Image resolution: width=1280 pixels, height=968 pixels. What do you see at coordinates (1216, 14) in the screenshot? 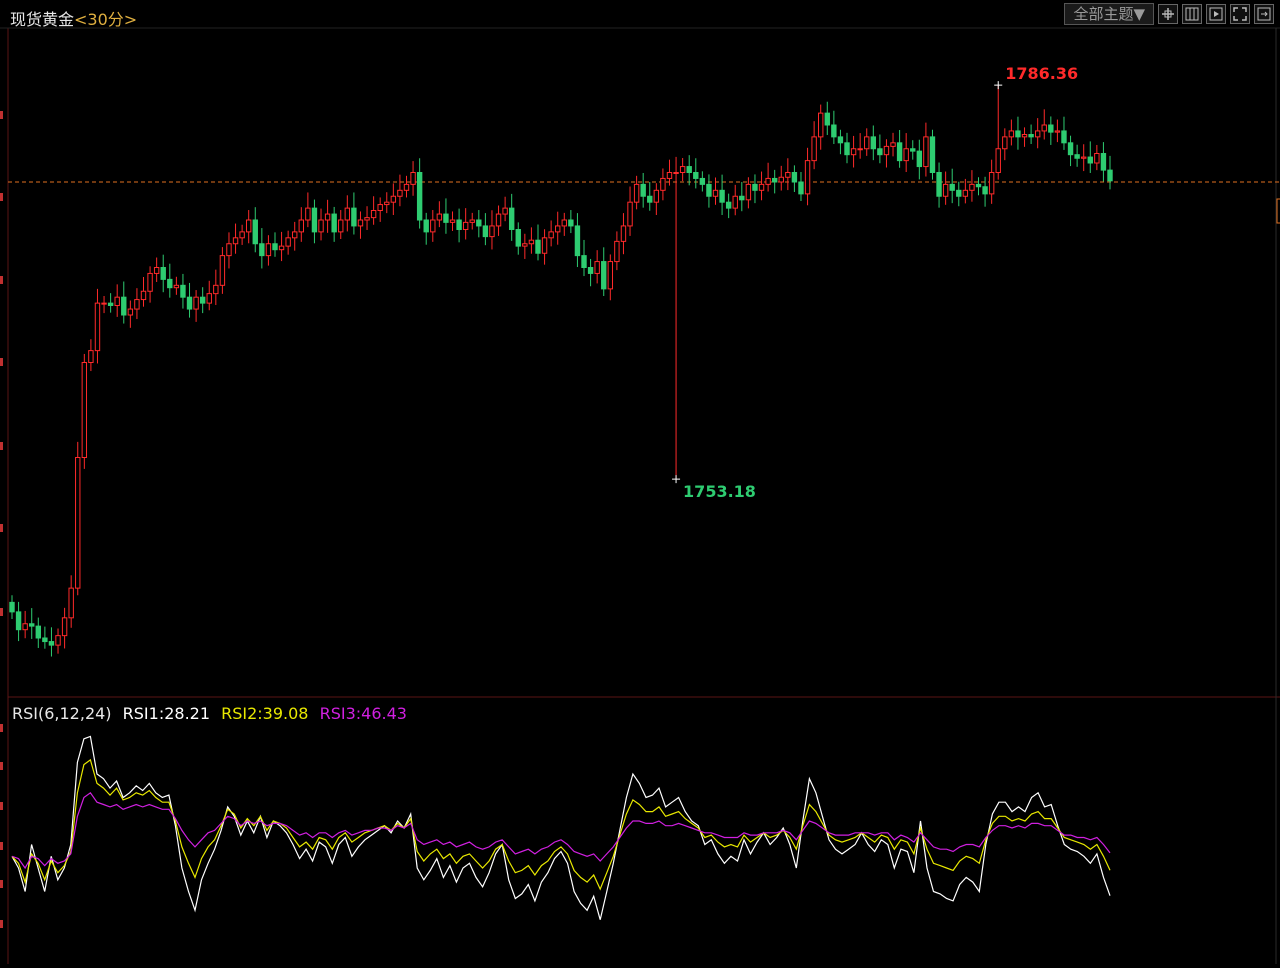
I see `play-icon` at bounding box center [1216, 14].